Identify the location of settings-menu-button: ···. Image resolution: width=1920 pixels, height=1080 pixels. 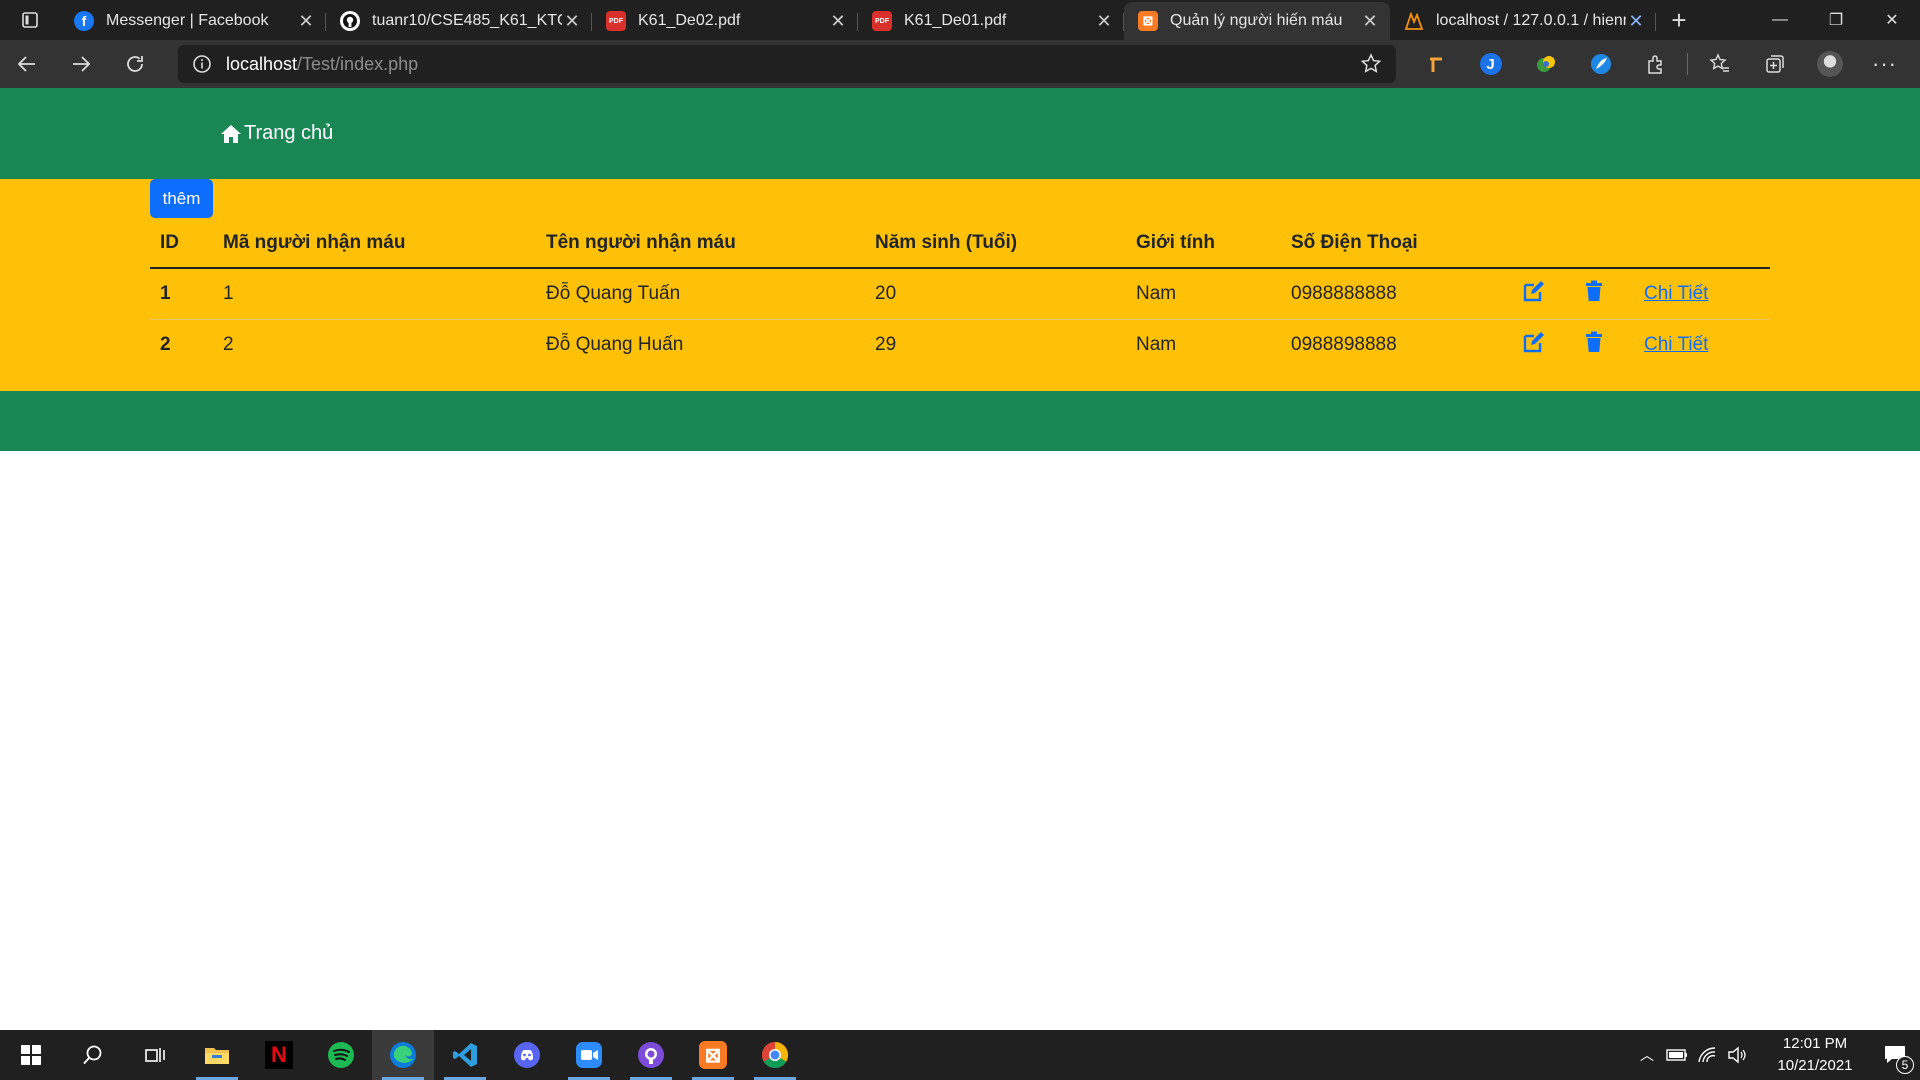
(1884, 64).